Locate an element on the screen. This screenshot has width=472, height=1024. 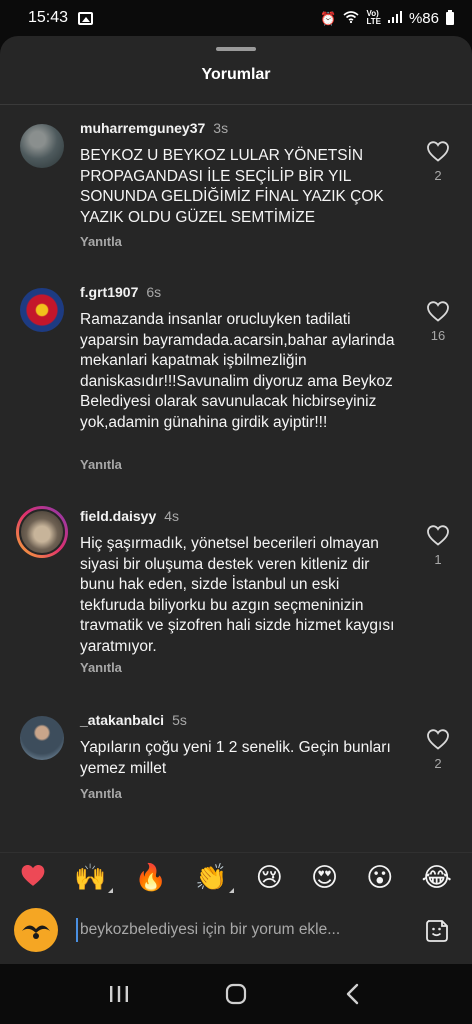
back-chevron-icon is located at coordinates (353, 994).